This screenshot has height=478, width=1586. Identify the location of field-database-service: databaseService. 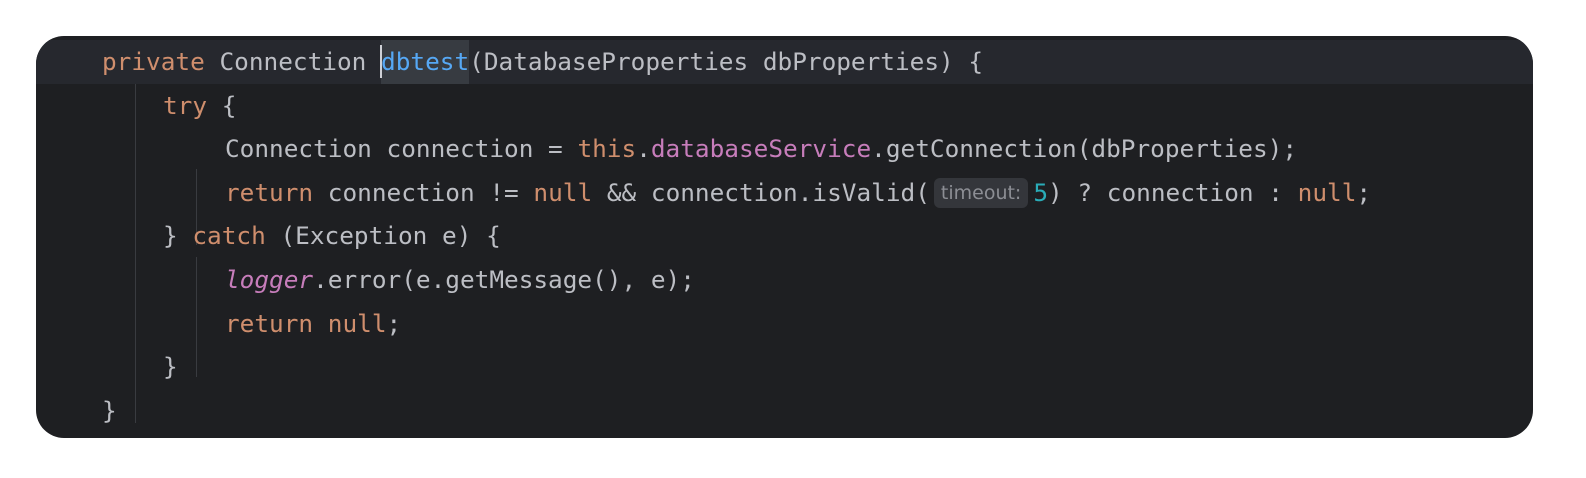
(761, 149).